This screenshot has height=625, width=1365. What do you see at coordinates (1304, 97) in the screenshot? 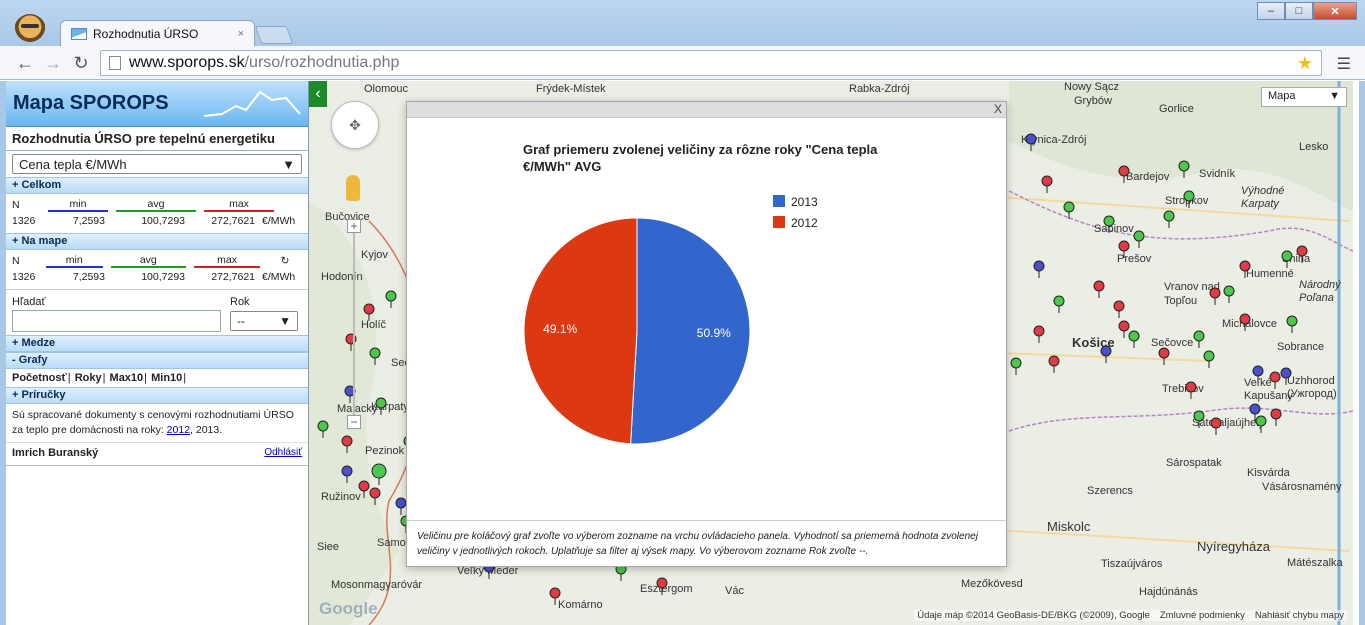
I see `map-type-select: Mapa ▼` at bounding box center [1304, 97].